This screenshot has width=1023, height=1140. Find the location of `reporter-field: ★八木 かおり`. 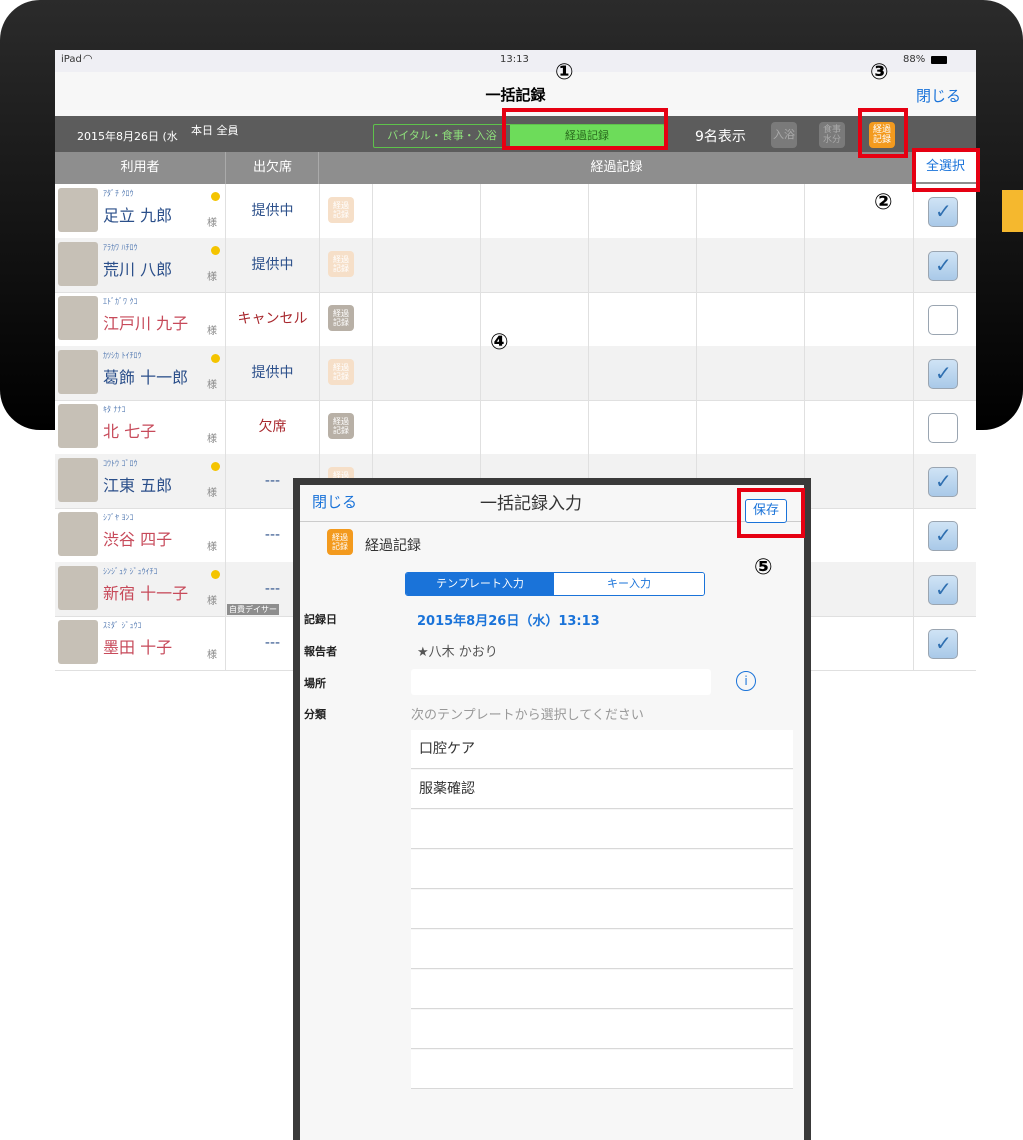

reporter-field: ★八木 かおり is located at coordinates (457, 650).